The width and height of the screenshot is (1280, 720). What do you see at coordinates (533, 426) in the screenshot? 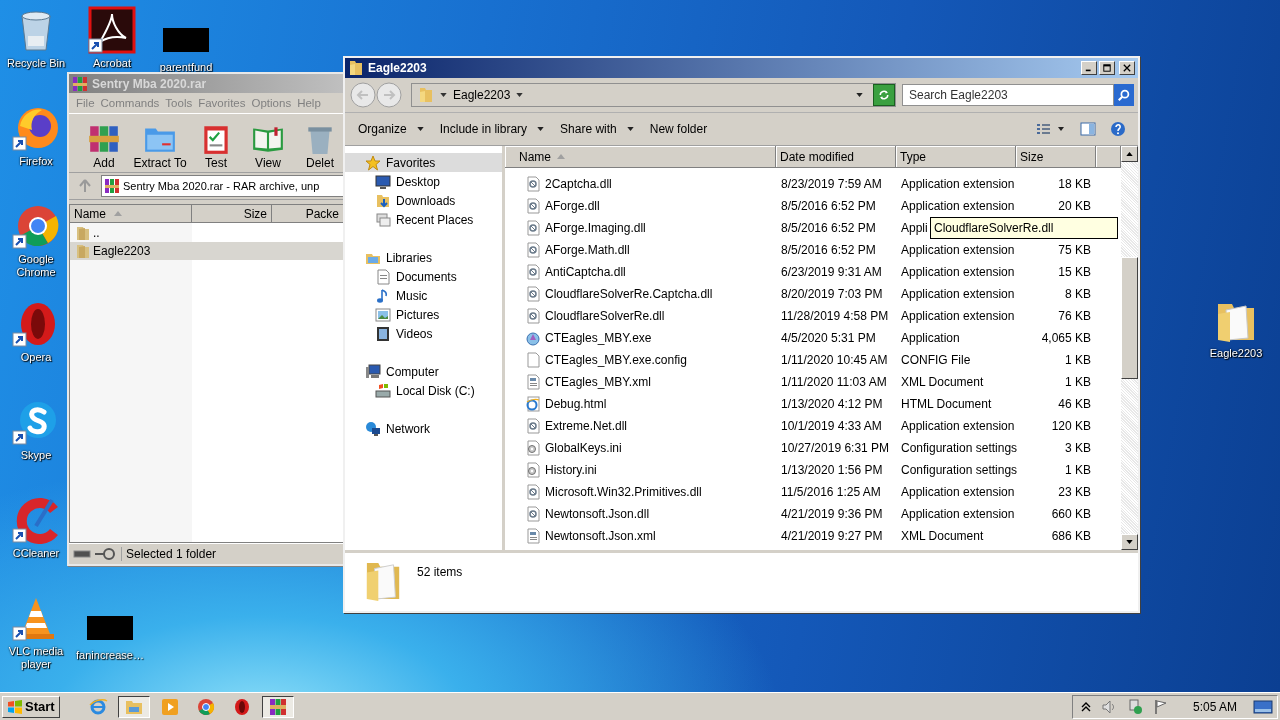
I see `dll-file-icon` at bounding box center [533, 426].